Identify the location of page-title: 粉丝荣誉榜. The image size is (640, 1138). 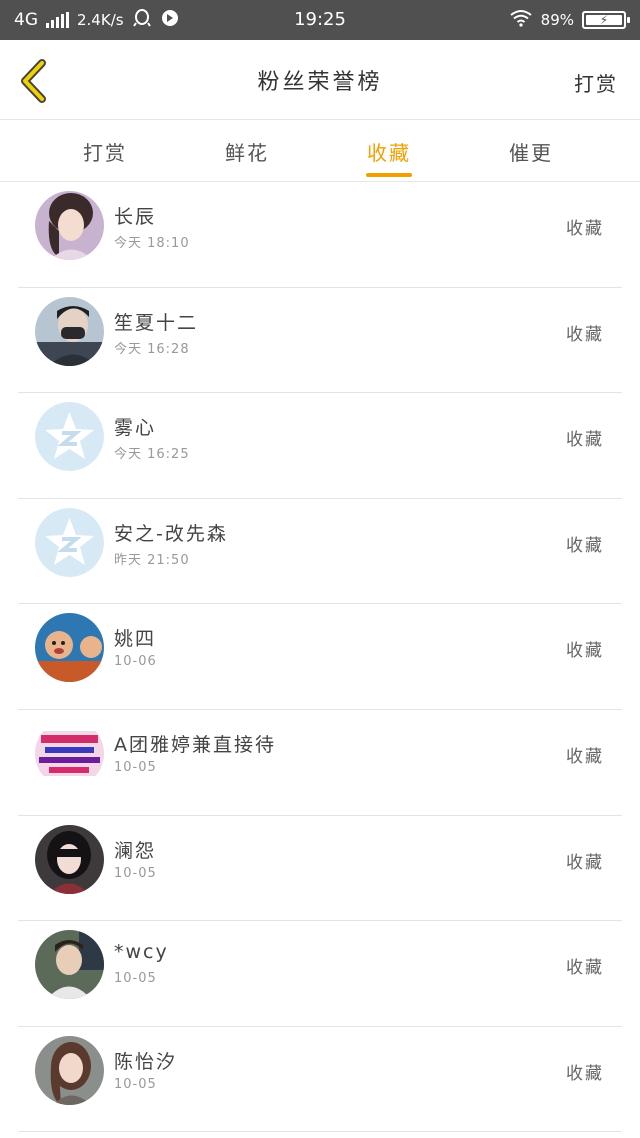
(320, 82).